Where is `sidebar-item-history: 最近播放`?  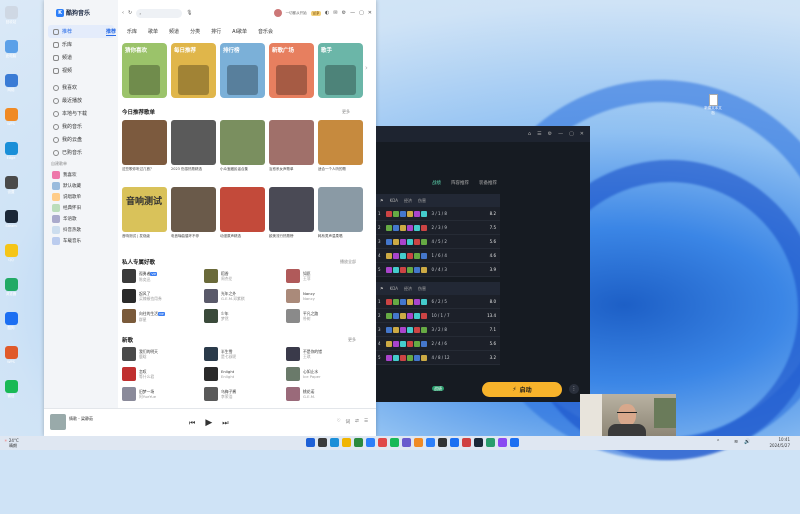 sidebar-item-history: 最近播放 is located at coordinates (81, 100).